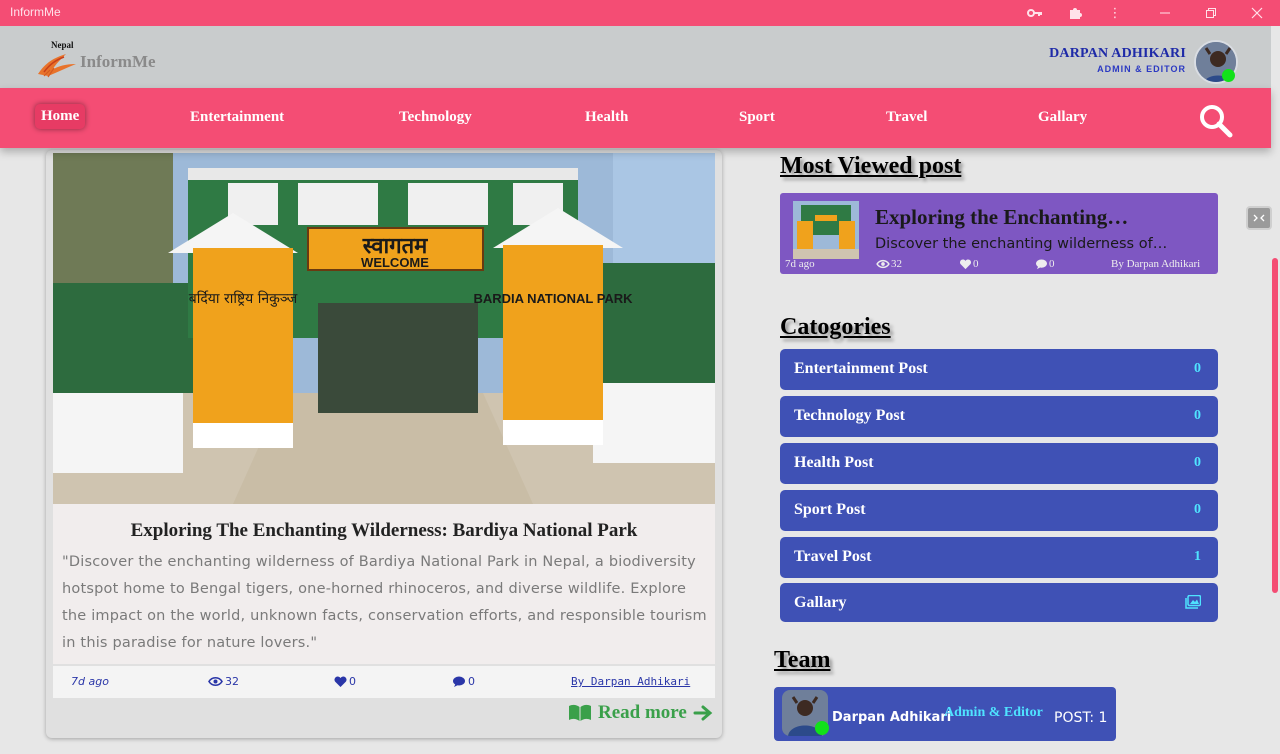  What do you see at coordinates (1155, 264) in the screenshot?
I see `most-viewed-author: By Darpan Adhikari` at bounding box center [1155, 264].